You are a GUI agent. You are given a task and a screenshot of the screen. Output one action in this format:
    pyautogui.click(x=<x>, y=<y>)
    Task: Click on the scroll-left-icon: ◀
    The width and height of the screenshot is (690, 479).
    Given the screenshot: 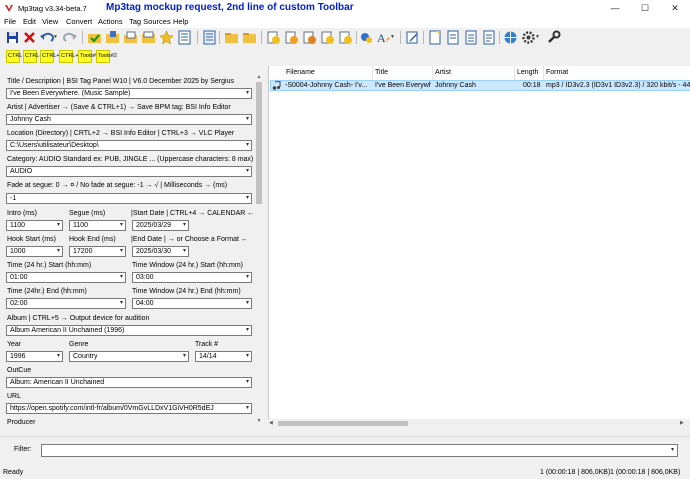 What is the action you would take?
    pyautogui.click(x=271, y=423)
    